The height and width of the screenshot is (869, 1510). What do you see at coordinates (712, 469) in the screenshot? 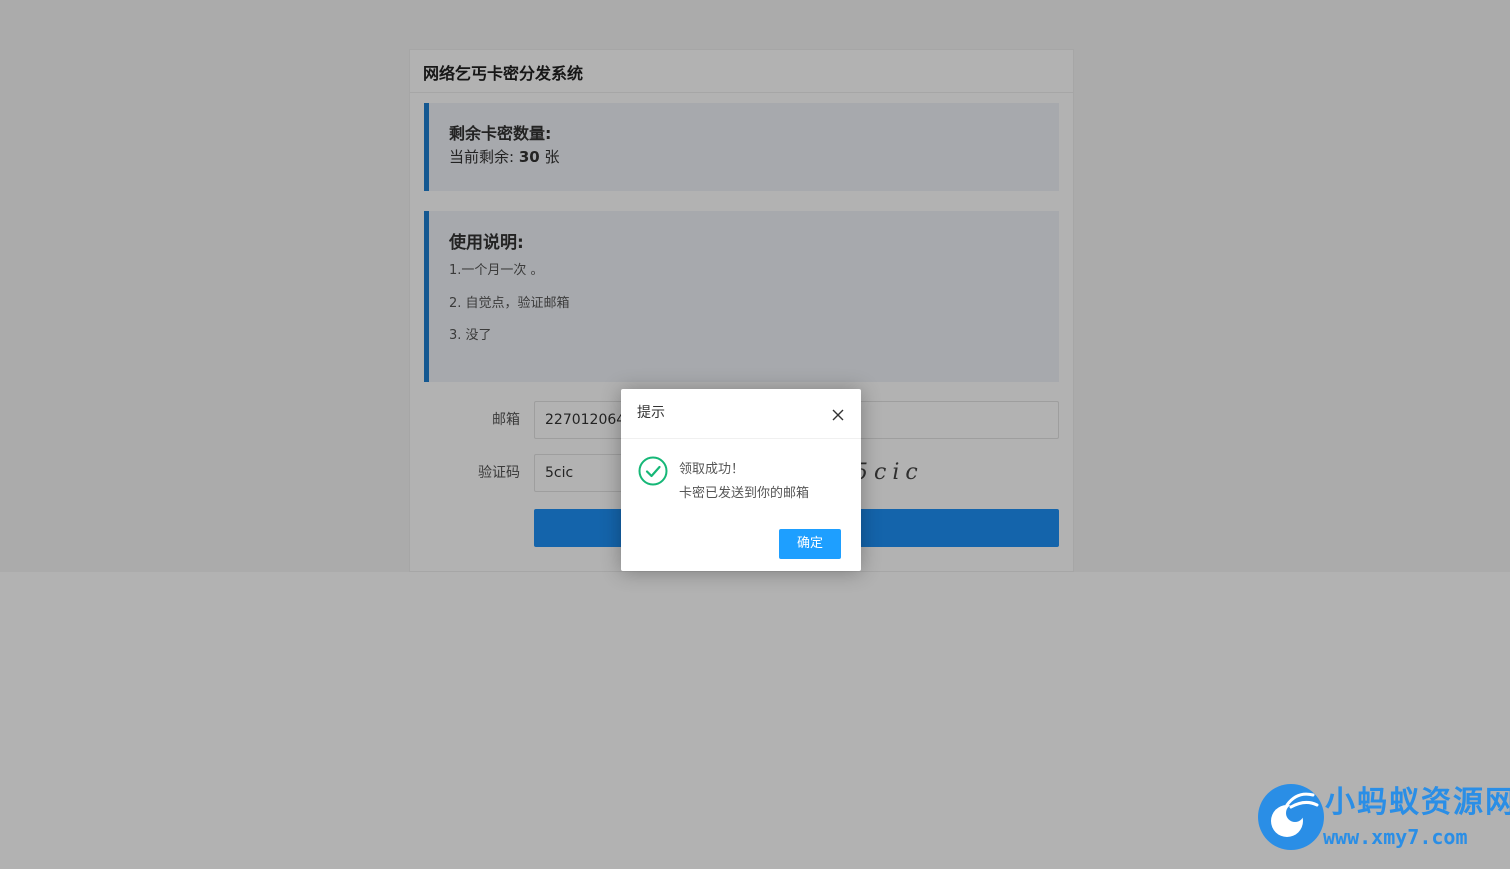
I see `dialog-message-line1: 领取成功！` at bounding box center [712, 469].